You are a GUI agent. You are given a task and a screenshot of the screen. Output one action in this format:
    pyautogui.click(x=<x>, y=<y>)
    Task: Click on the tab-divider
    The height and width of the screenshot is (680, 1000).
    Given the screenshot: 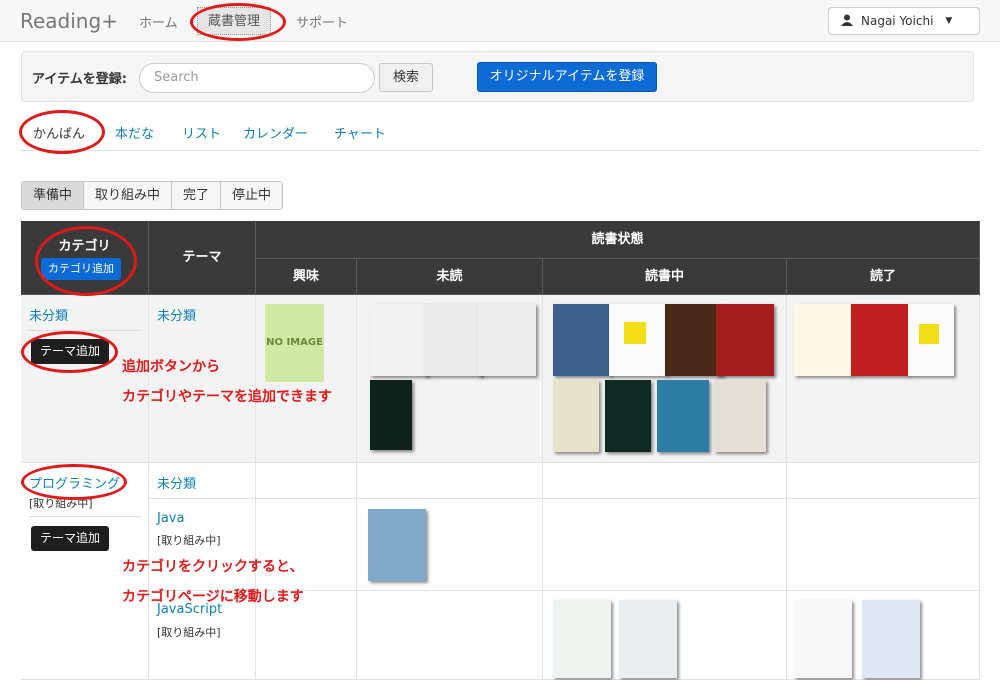 What is the action you would take?
    pyautogui.click(x=500, y=150)
    